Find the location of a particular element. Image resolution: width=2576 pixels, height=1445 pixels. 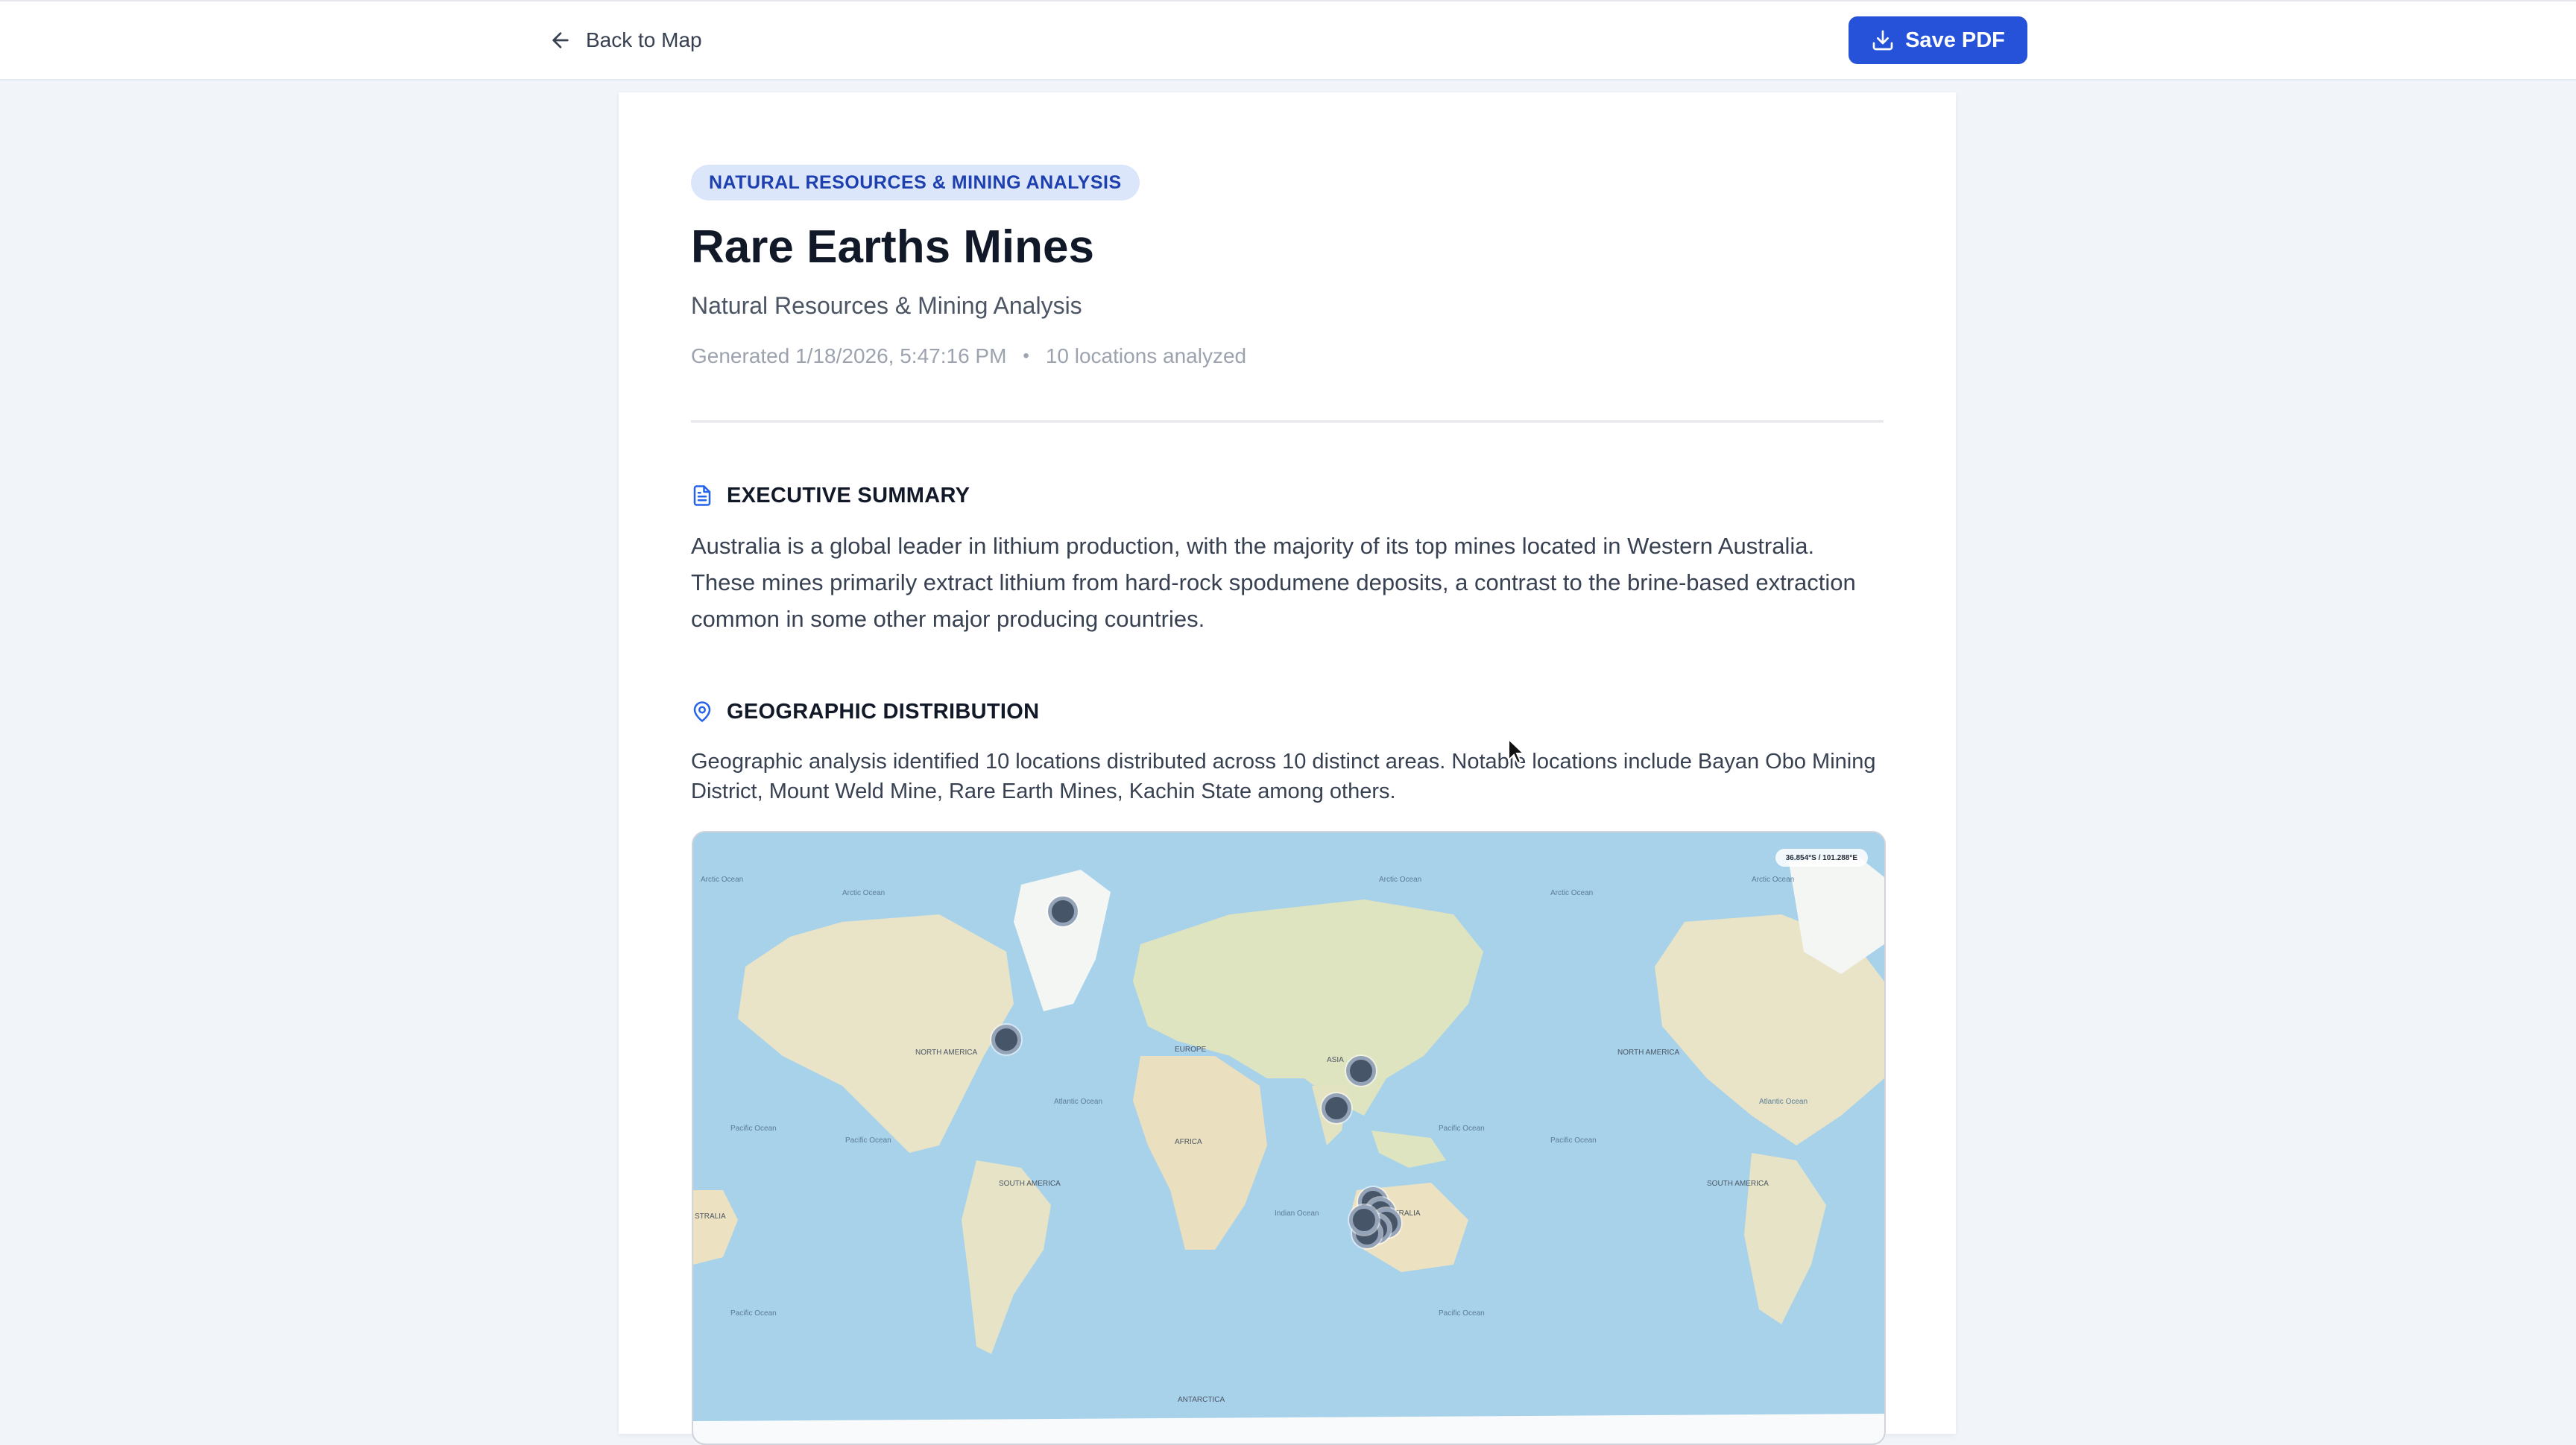

map-label: ASIA is located at coordinates (1336, 1060).